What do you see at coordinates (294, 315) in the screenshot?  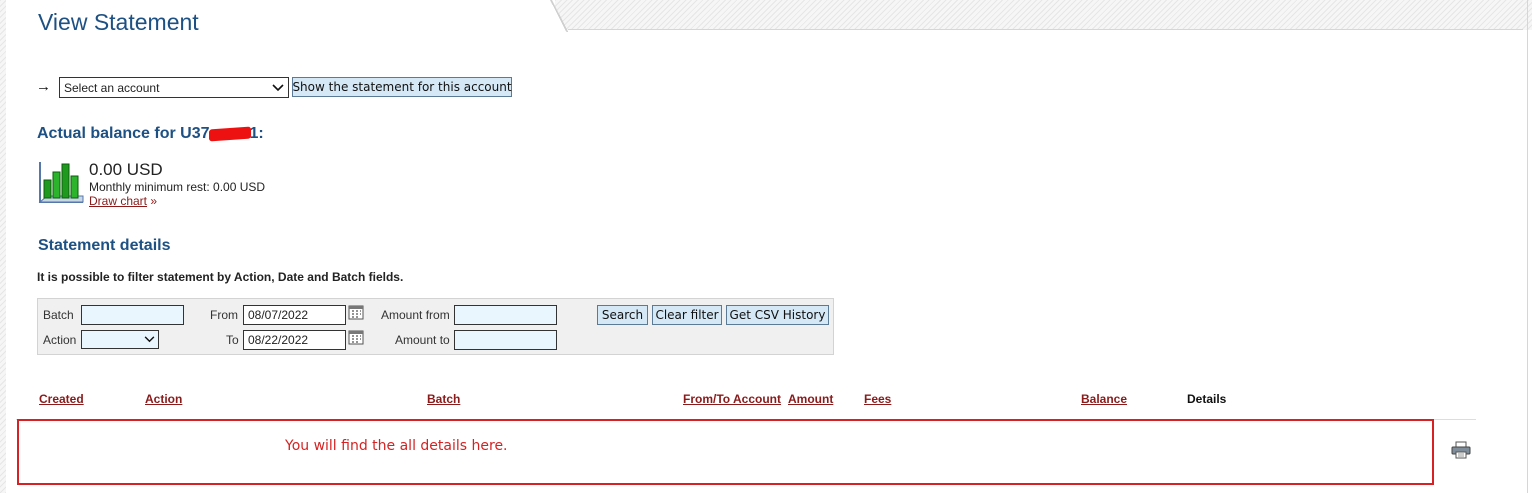 I see `date-from-input: 08/07/2022` at bounding box center [294, 315].